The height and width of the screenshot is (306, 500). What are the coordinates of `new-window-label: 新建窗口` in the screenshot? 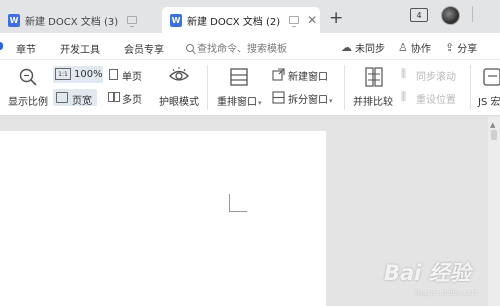 It's located at (308, 77).